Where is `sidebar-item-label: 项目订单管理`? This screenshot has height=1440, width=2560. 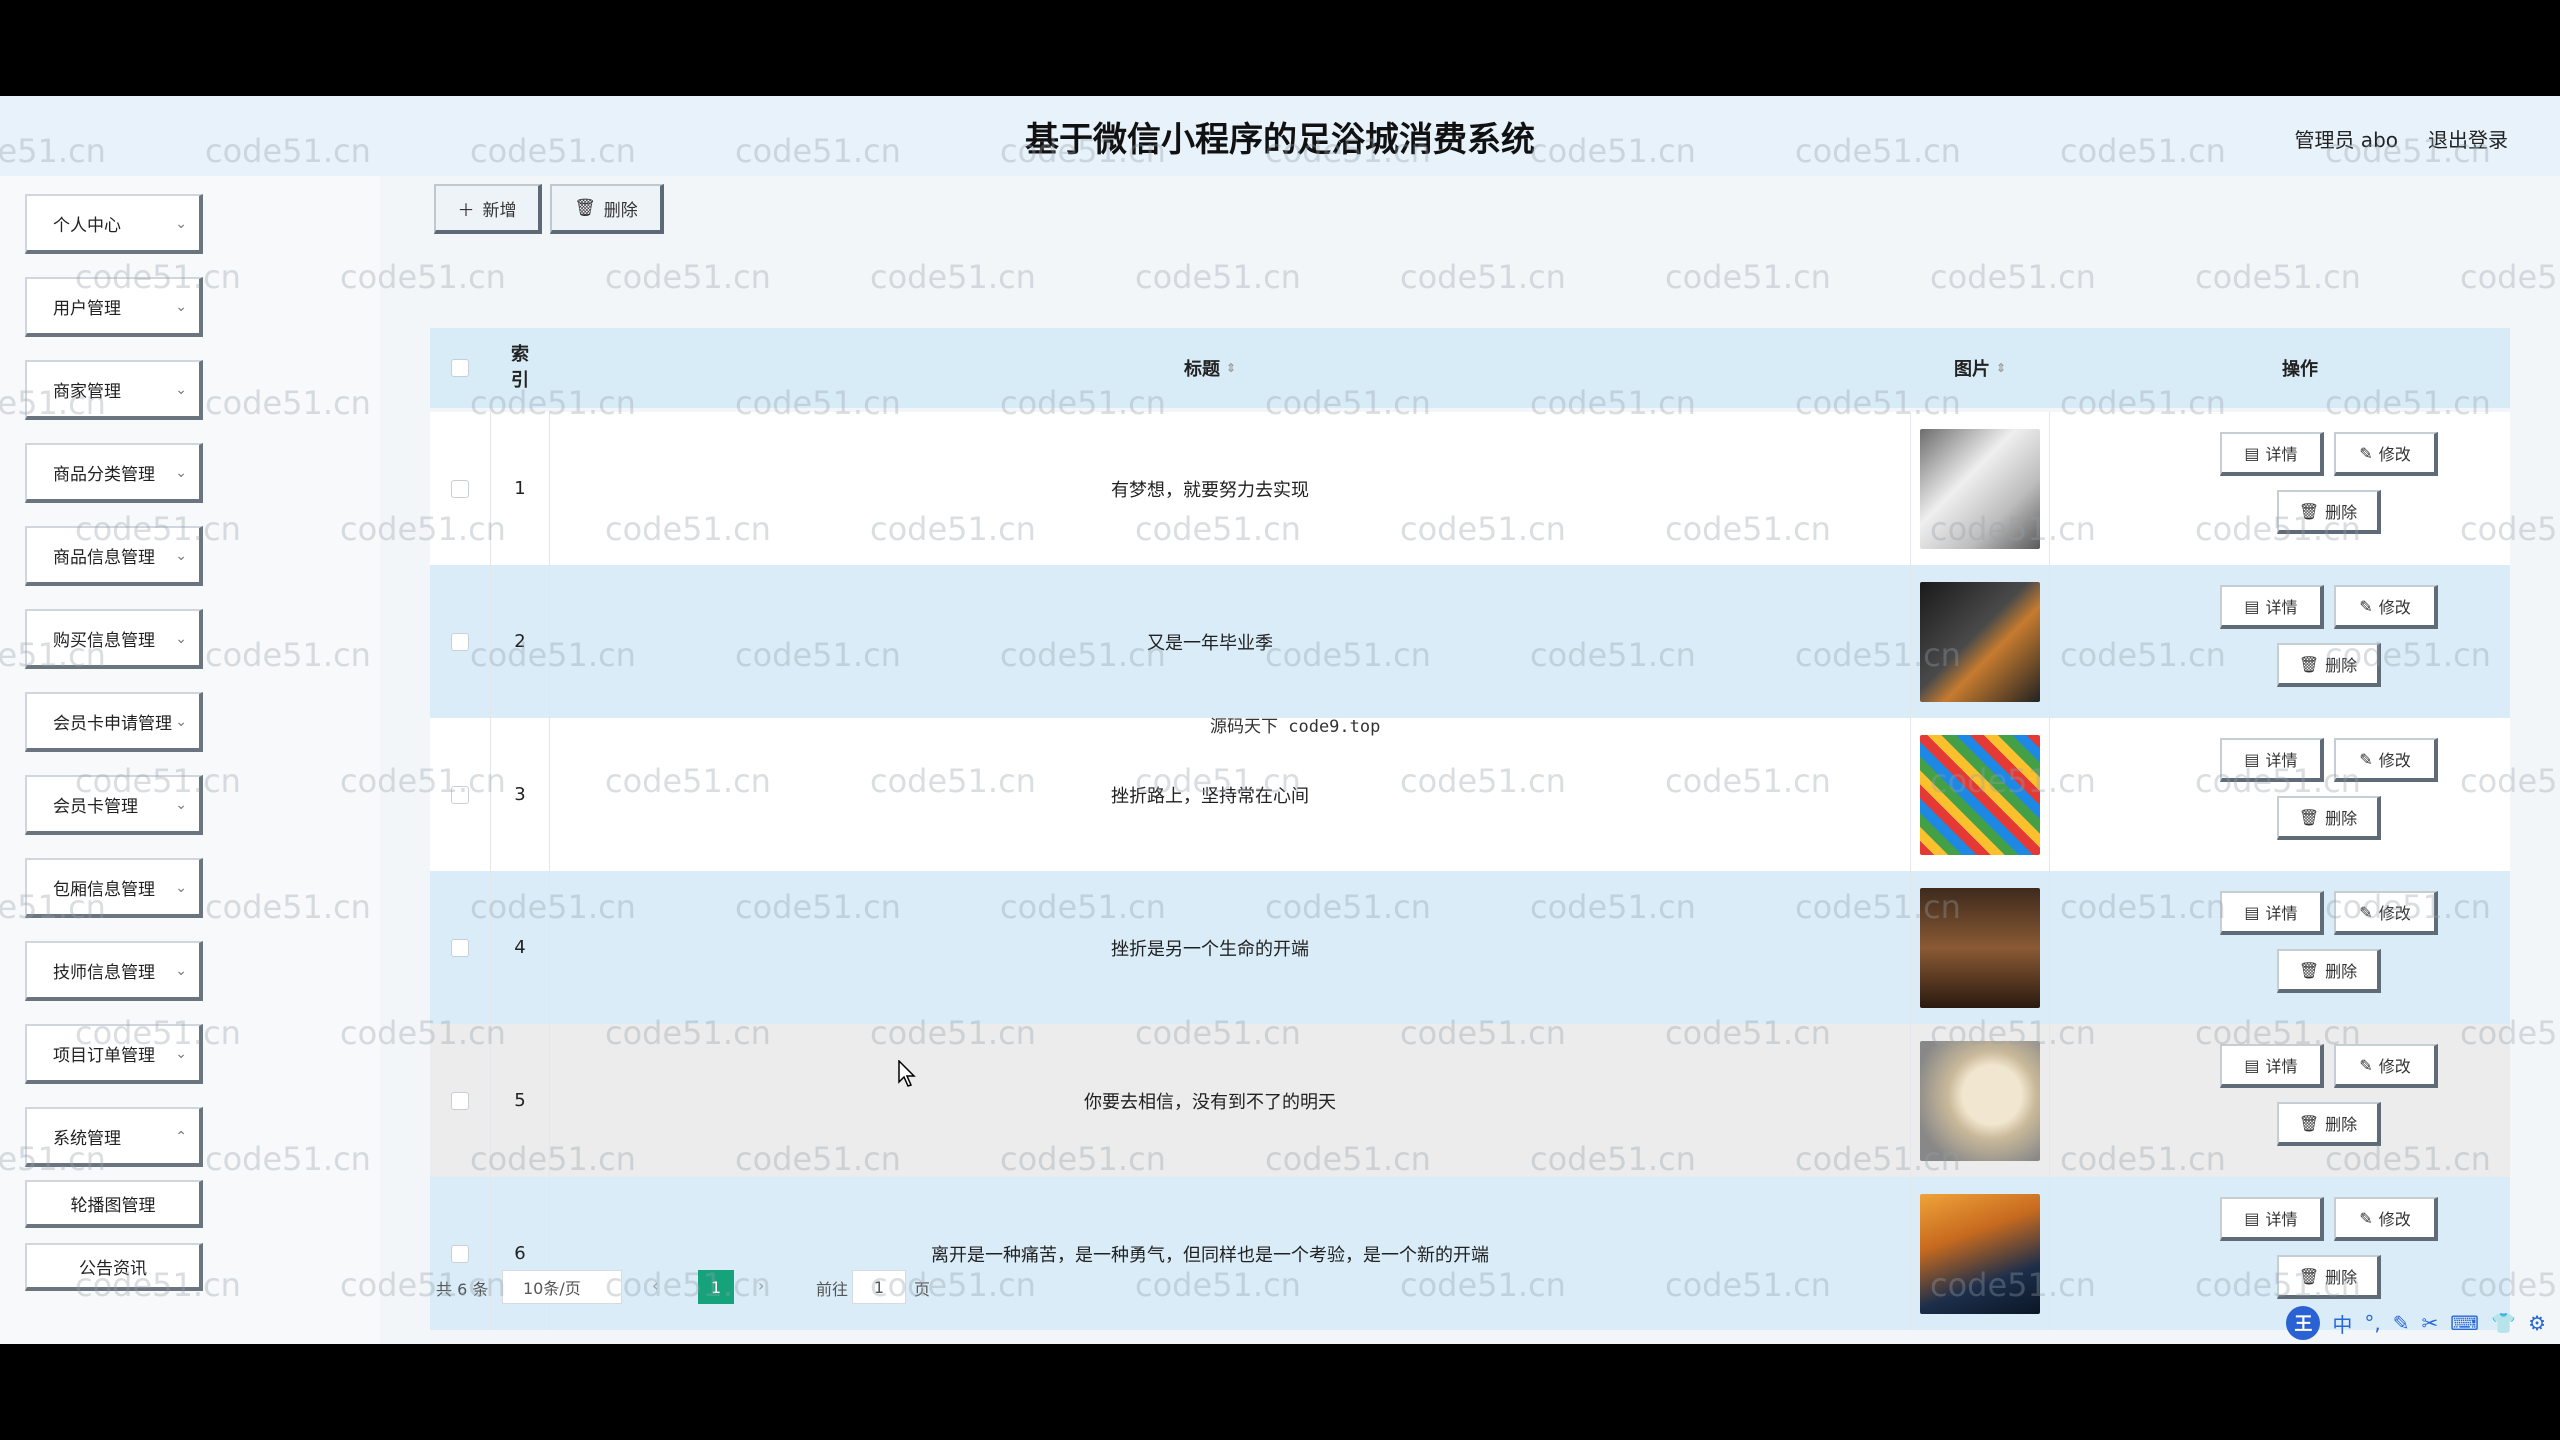 sidebar-item-label: 项目订单管理 is located at coordinates (104, 1055).